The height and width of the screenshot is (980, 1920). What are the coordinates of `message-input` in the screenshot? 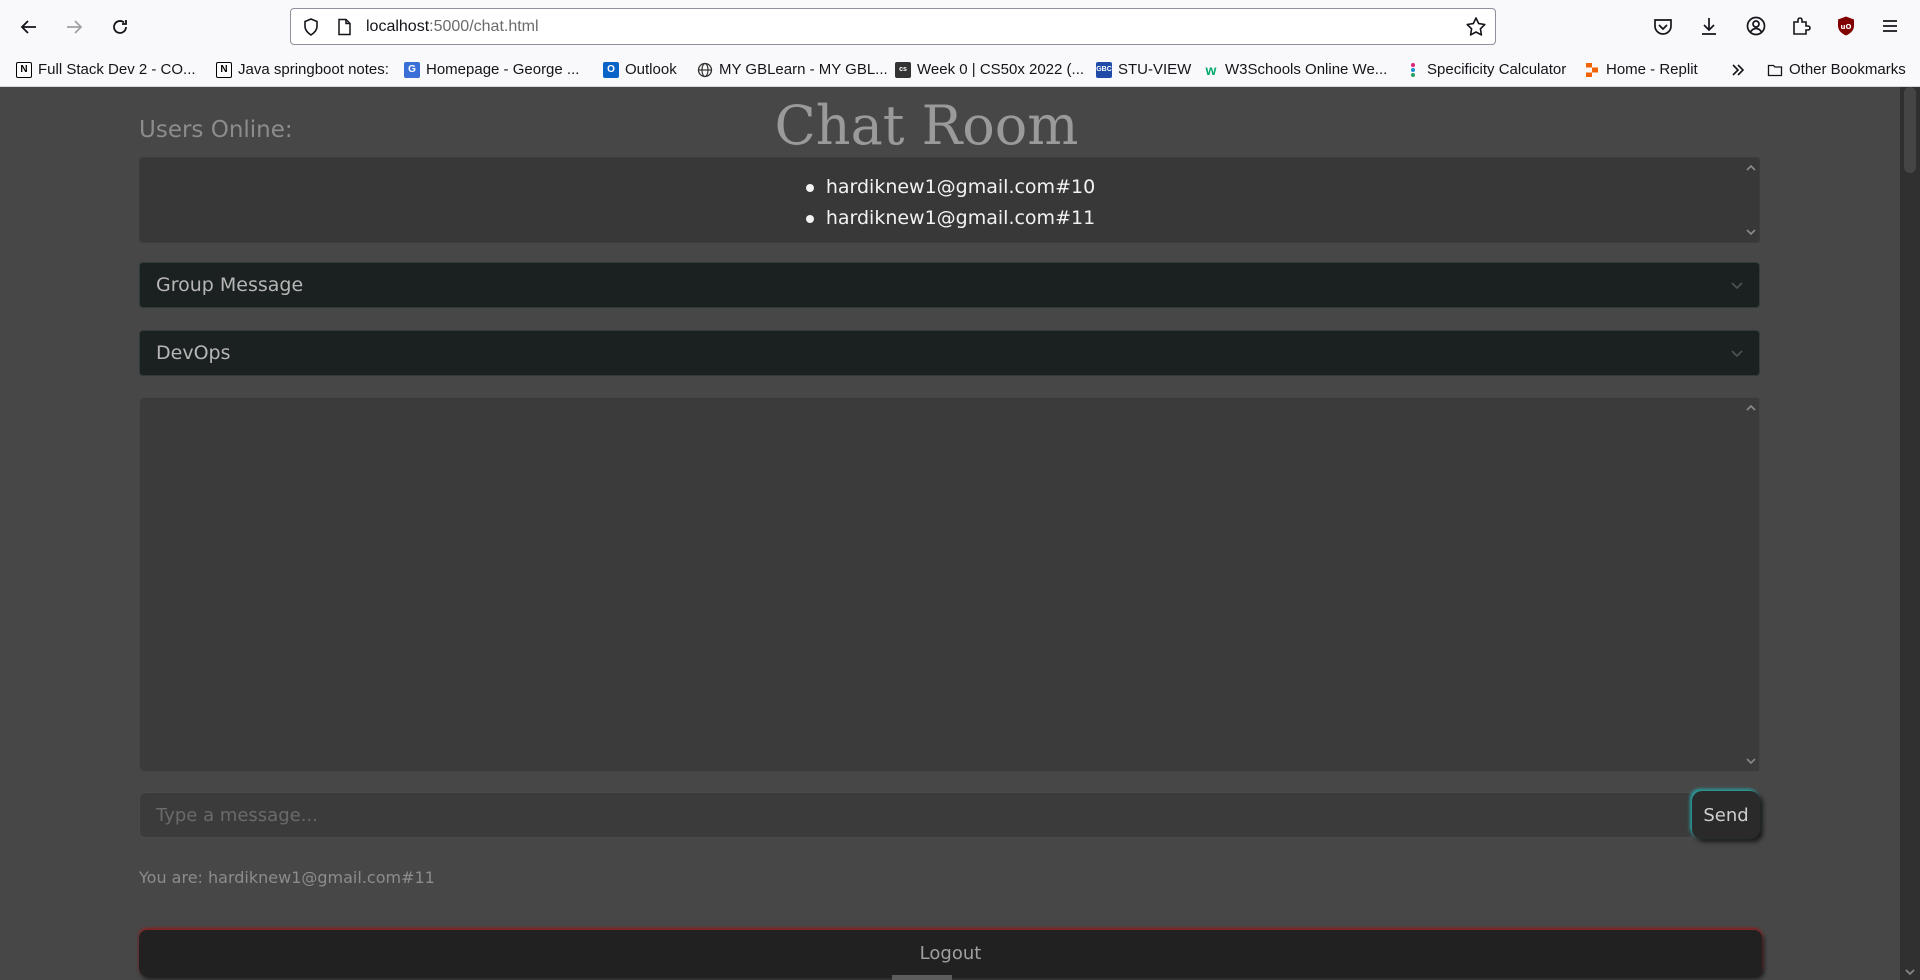 It's located at (916, 815).